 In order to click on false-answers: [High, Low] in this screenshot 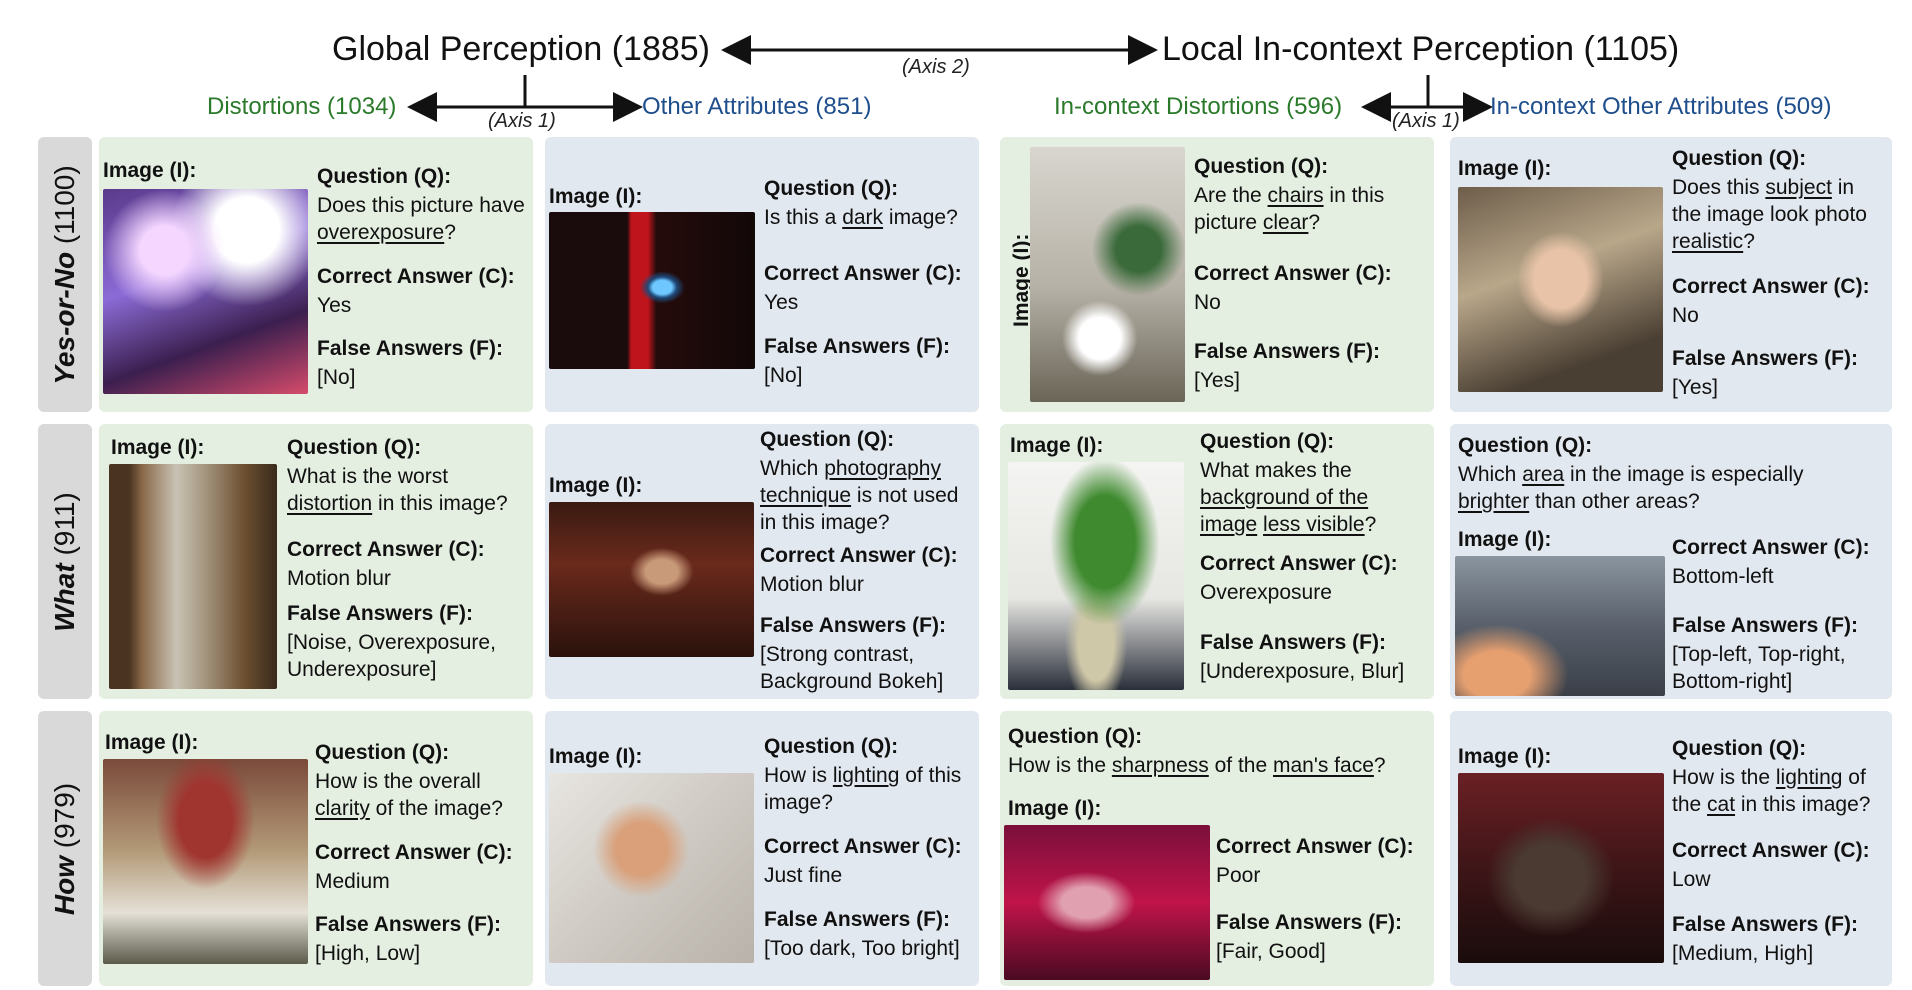, I will do `click(368, 953)`.